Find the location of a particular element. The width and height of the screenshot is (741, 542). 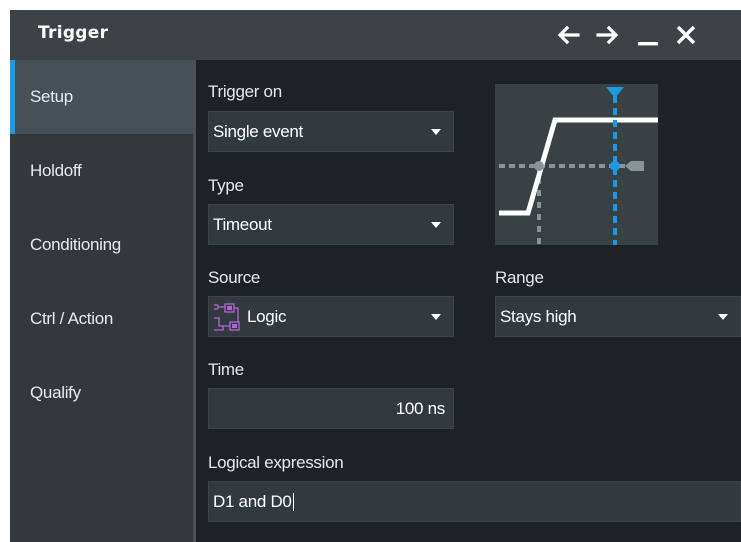

logical-expression-input: D1 and D0 is located at coordinates (474, 501).